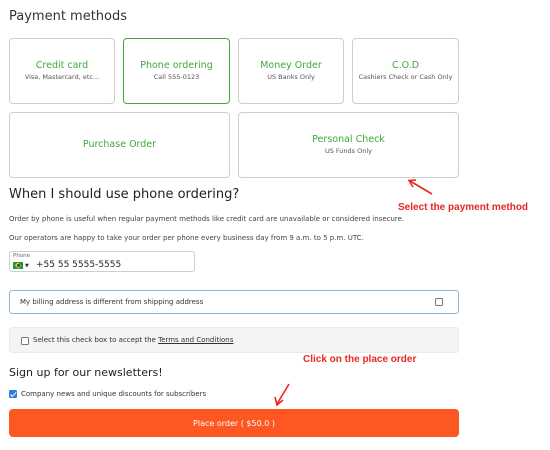 This screenshot has height=450, width=550. I want to click on card-subtitle: Cashiers Check or Cash Only, so click(405, 77).